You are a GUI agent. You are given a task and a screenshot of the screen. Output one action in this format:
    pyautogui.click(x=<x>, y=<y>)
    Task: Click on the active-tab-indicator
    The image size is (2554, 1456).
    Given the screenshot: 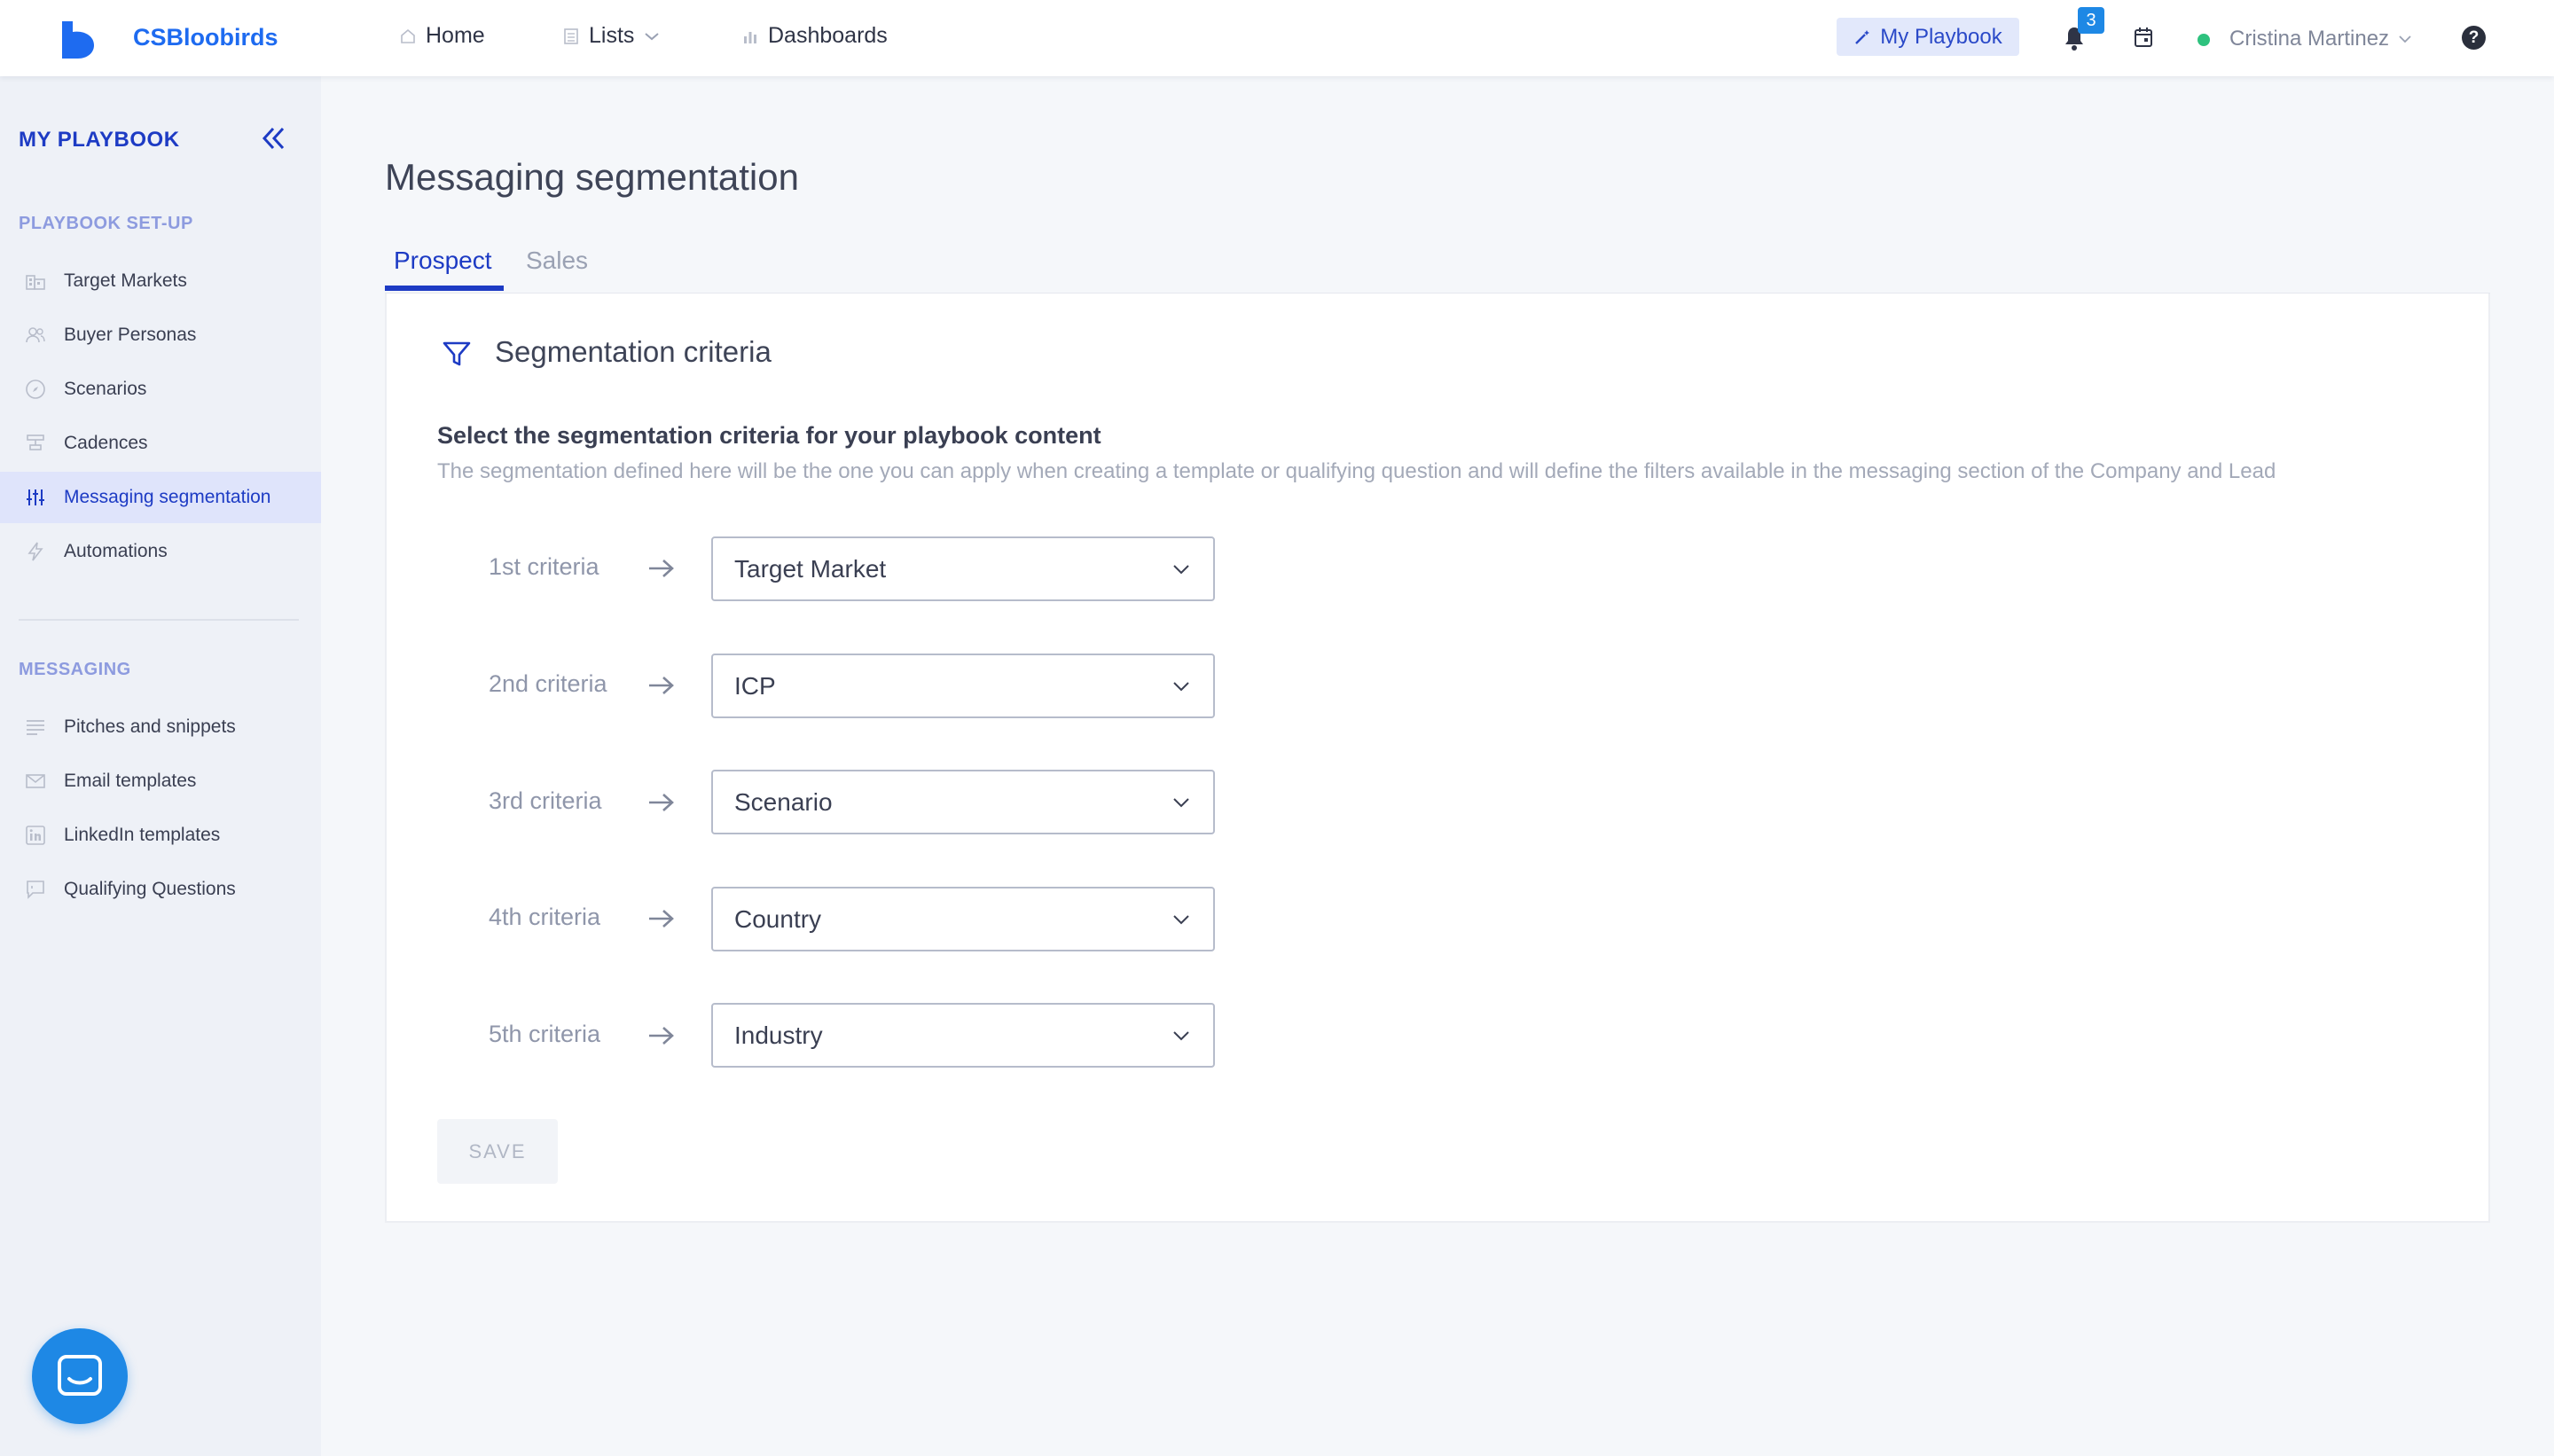 What is the action you would take?
    pyautogui.click(x=444, y=288)
    